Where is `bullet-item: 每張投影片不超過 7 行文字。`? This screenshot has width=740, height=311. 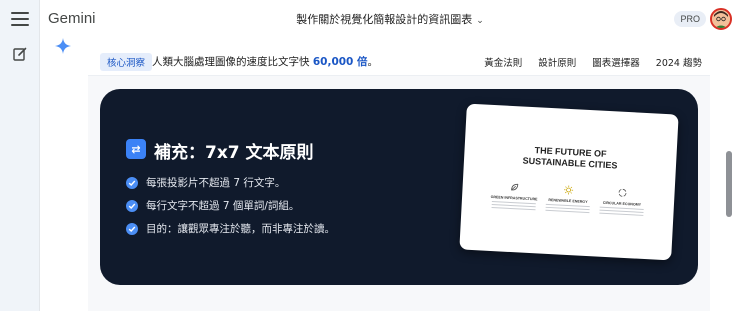
bullet-item: 每張投影片不超過 7 行文字。 is located at coordinates (205, 182).